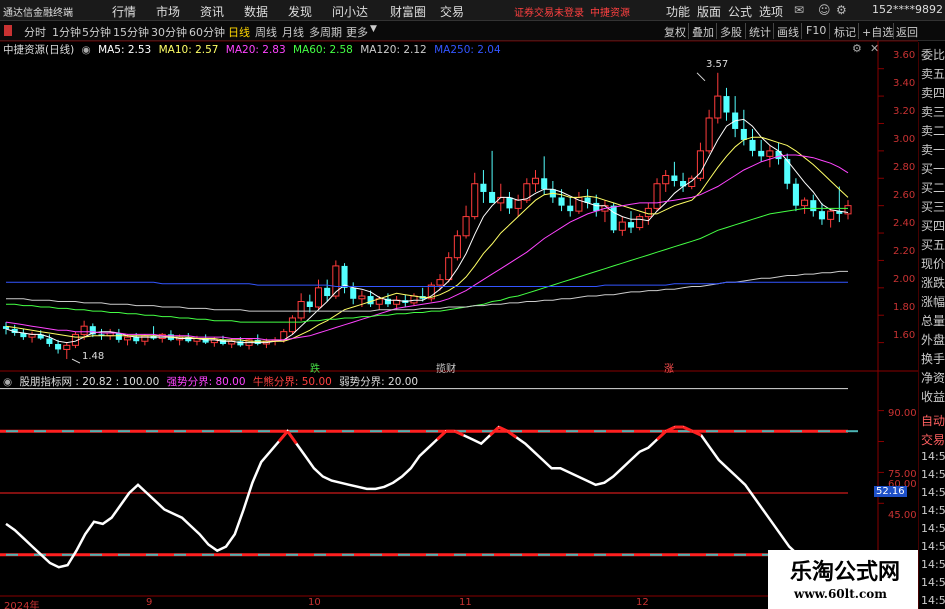 This screenshot has width=945, height=609. Describe the element at coordinates (933, 302) in the screenshot. I see `panel-label: 涨幅` at that location.